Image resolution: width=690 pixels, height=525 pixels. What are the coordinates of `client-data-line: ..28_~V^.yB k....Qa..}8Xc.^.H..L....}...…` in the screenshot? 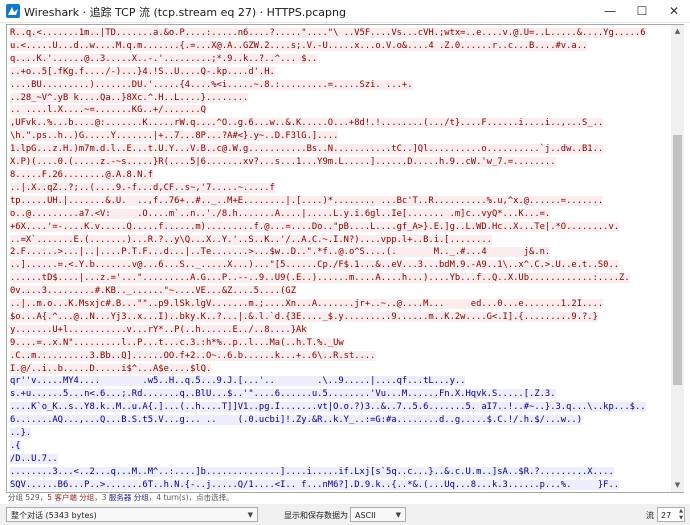 It's located at (339, 98).